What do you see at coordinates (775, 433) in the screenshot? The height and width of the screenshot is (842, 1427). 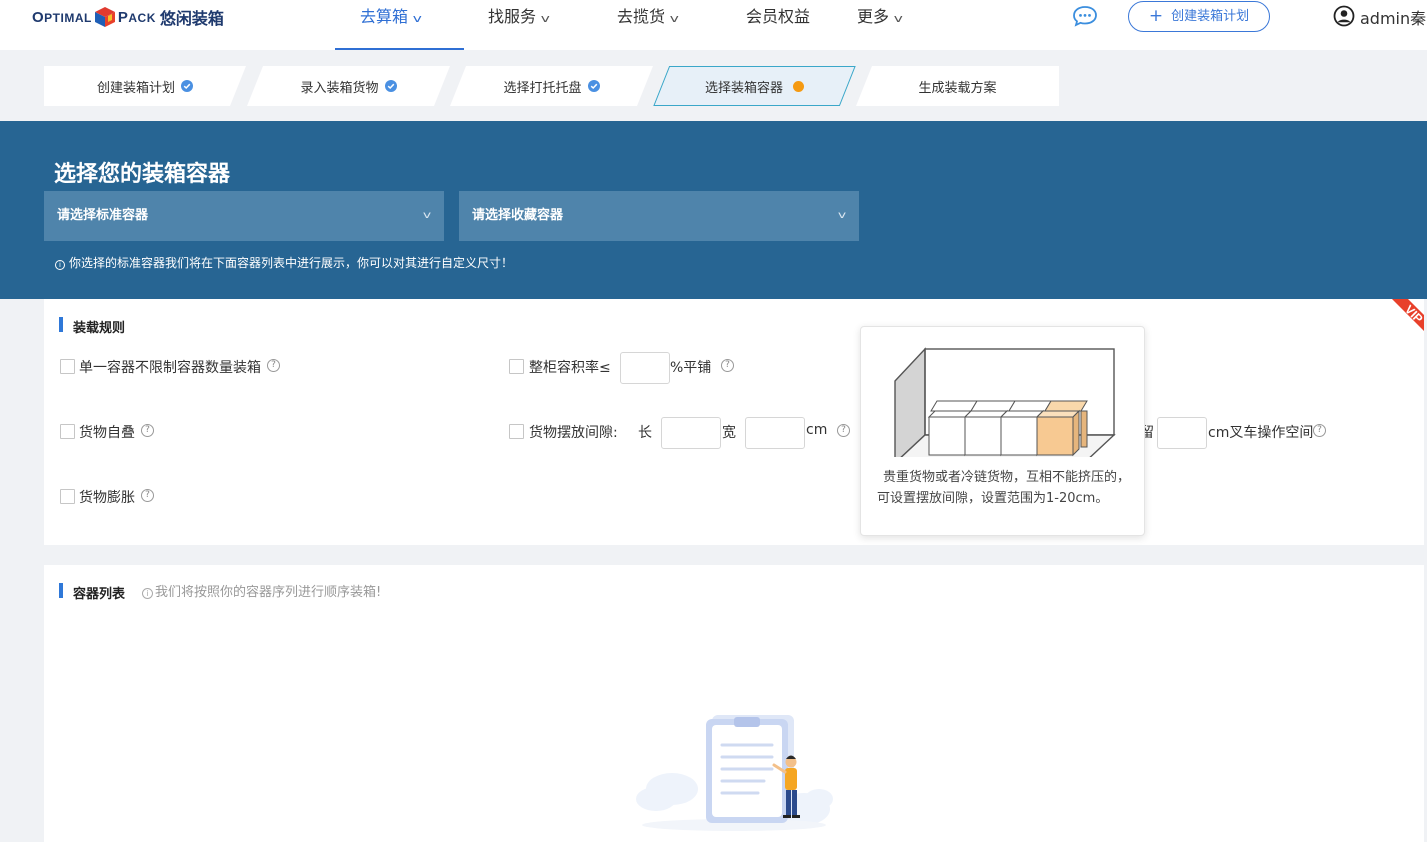 I see `gap-width-input` at bounding box center [775, 433].